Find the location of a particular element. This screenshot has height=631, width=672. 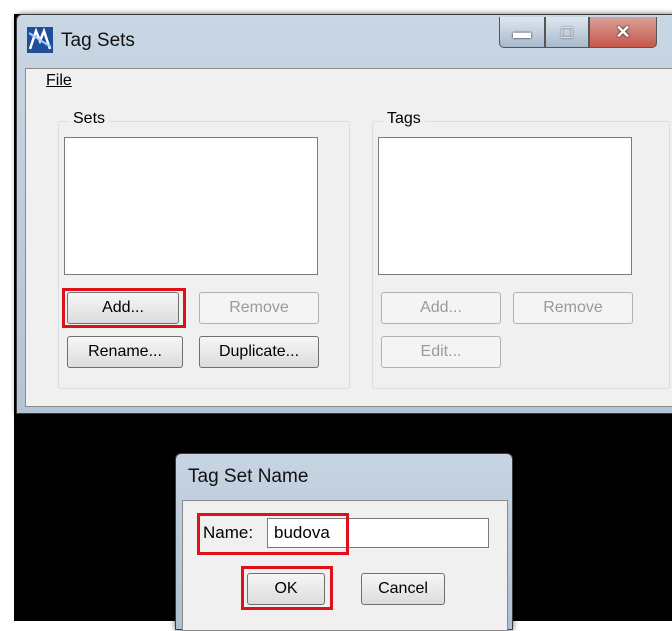

close-icon: ✕ is located at coordinates (623, 31).